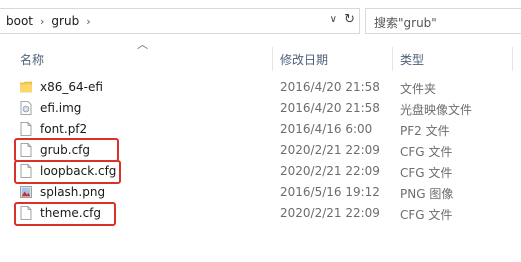  What do you see at coordinates (418, 89) in the screenshot?
I see `file-type: 文件夹` at bounding box center [418, 89].